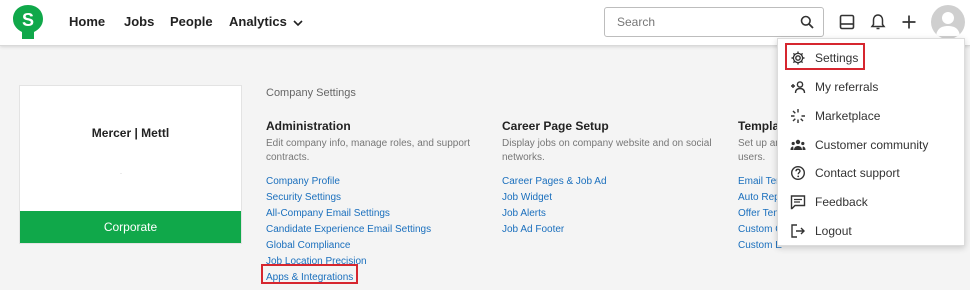  What do you see at coordinates (376, 198) in the screenshot?
I see `link-security-settings: Security Settings` at bounding box center [376, 198].